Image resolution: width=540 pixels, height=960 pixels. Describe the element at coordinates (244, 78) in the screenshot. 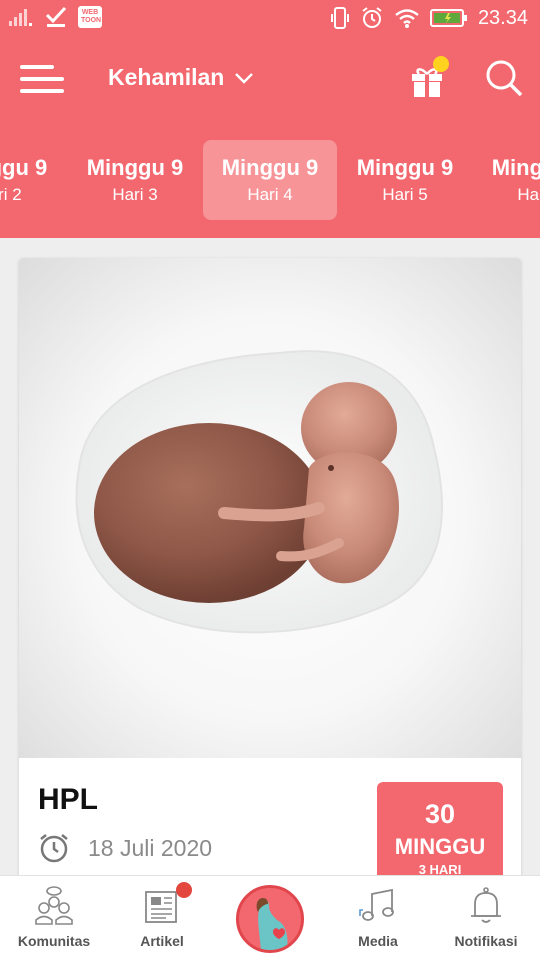

I see `chevron-down-icon` at that location.